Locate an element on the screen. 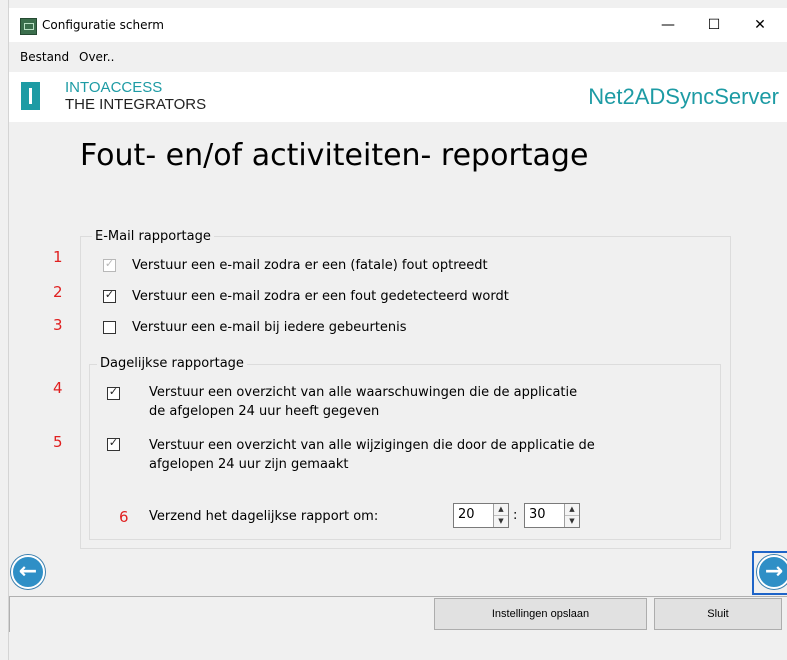 The height and width of the screenshot is (660, 787). app-icon is located at coordinates (28, 26).